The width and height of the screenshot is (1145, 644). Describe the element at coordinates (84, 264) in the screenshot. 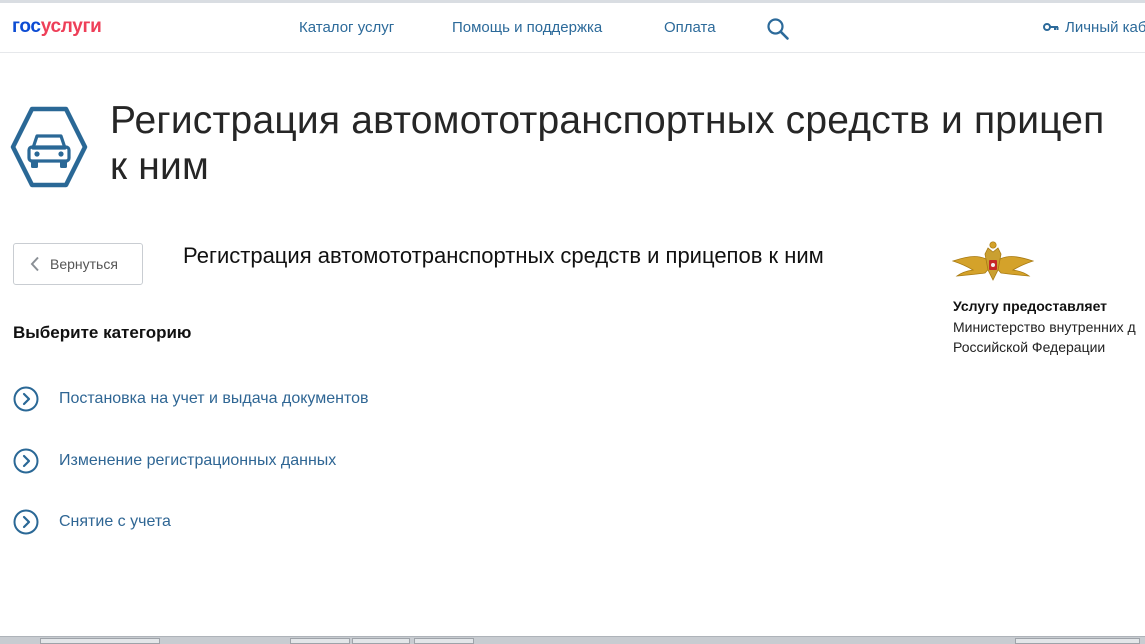

I see `back-button-label: Вернуться` at that location.